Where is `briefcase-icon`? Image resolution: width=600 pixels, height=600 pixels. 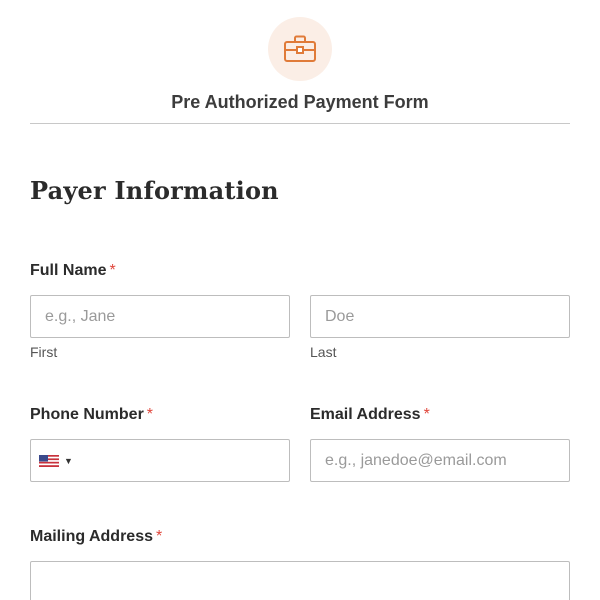
briefcase-icon is located at coordinates (300, 48).